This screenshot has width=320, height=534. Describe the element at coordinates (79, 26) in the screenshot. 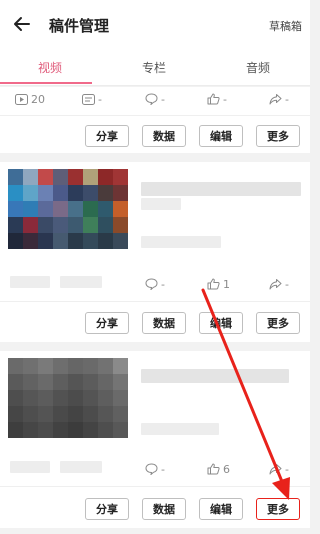

I see `page-title: 稿件管理` at that location.